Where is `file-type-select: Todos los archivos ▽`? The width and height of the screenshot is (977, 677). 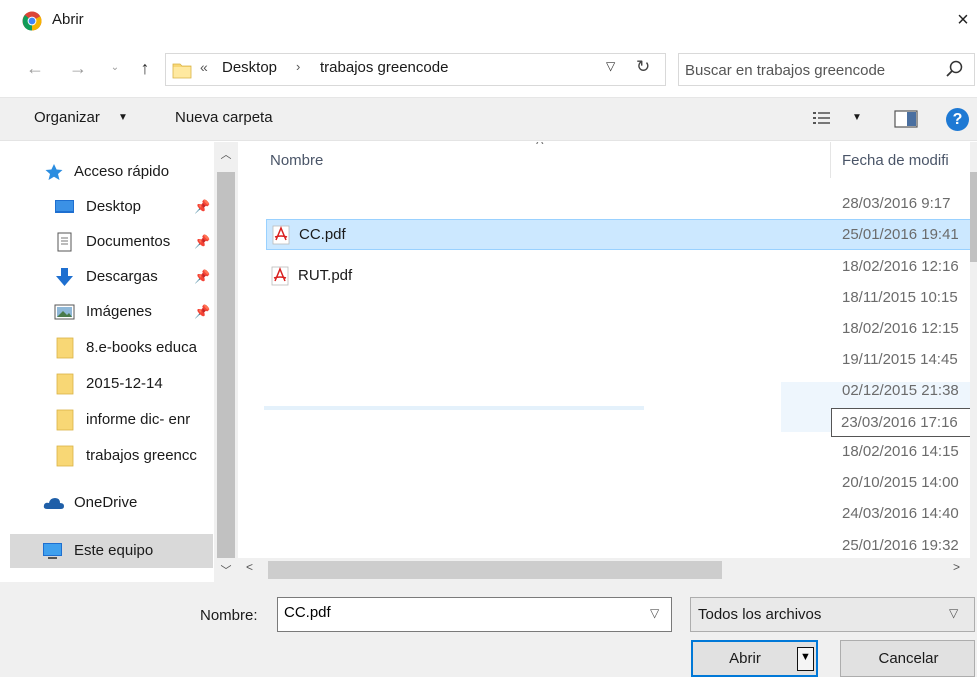 file-type-select: Todos los archivos ▽ is located at coordinates (832, 614).